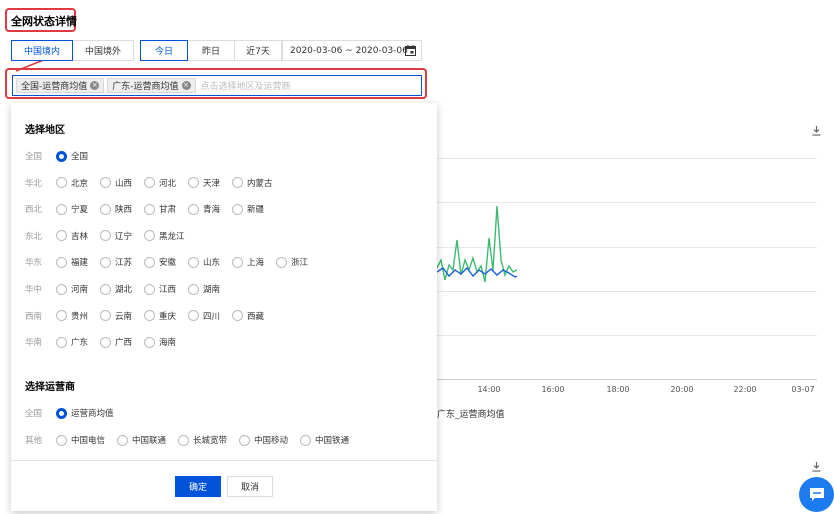 This screenshot has height=514, width=834. I want to click on radio-option: 新疆, so click(254, 209).